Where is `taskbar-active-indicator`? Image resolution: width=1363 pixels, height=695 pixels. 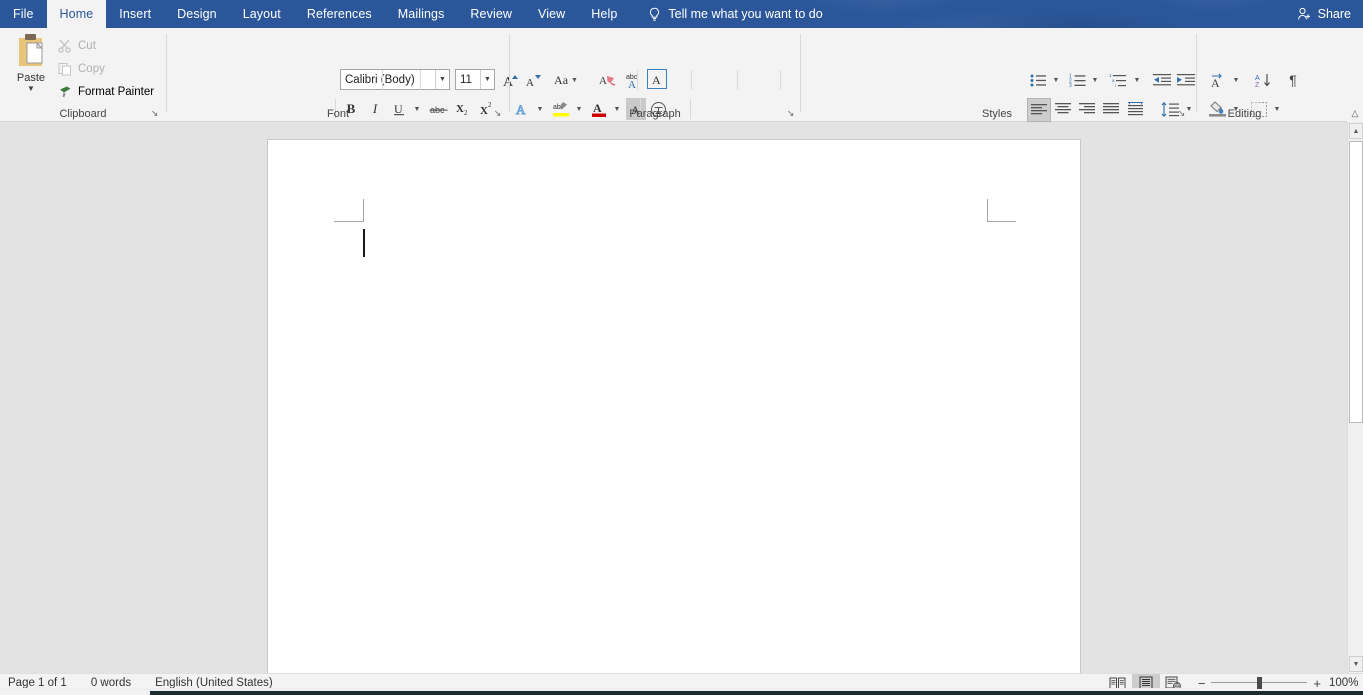 taskbar-active-indicator is located at coordinates (75, 693).